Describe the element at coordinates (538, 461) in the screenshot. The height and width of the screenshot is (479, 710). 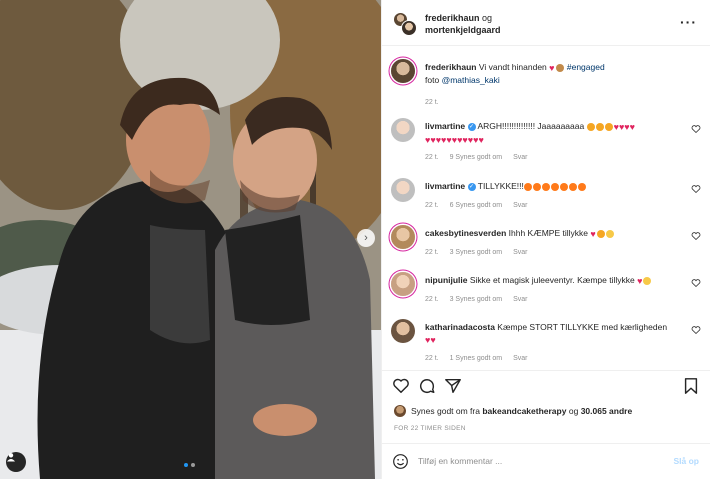
I see `comment-input` at that location.